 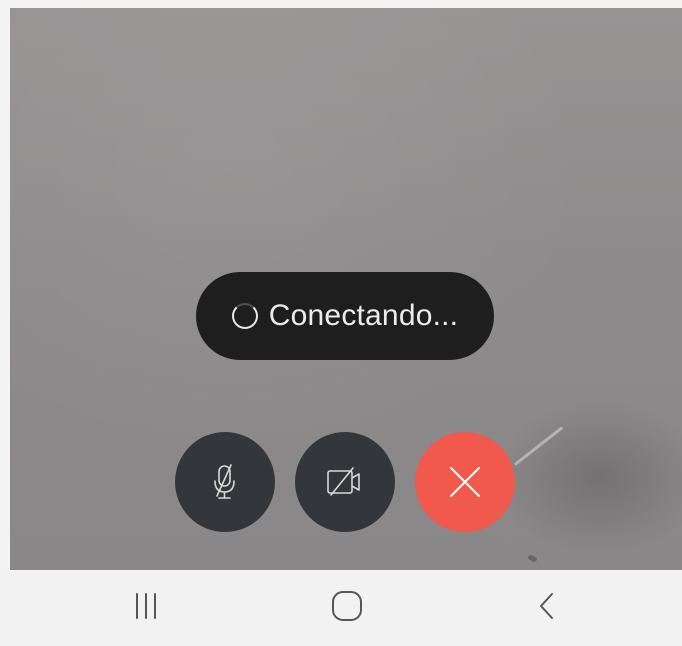 I want to click on home-button, so click(x=347, y=608).